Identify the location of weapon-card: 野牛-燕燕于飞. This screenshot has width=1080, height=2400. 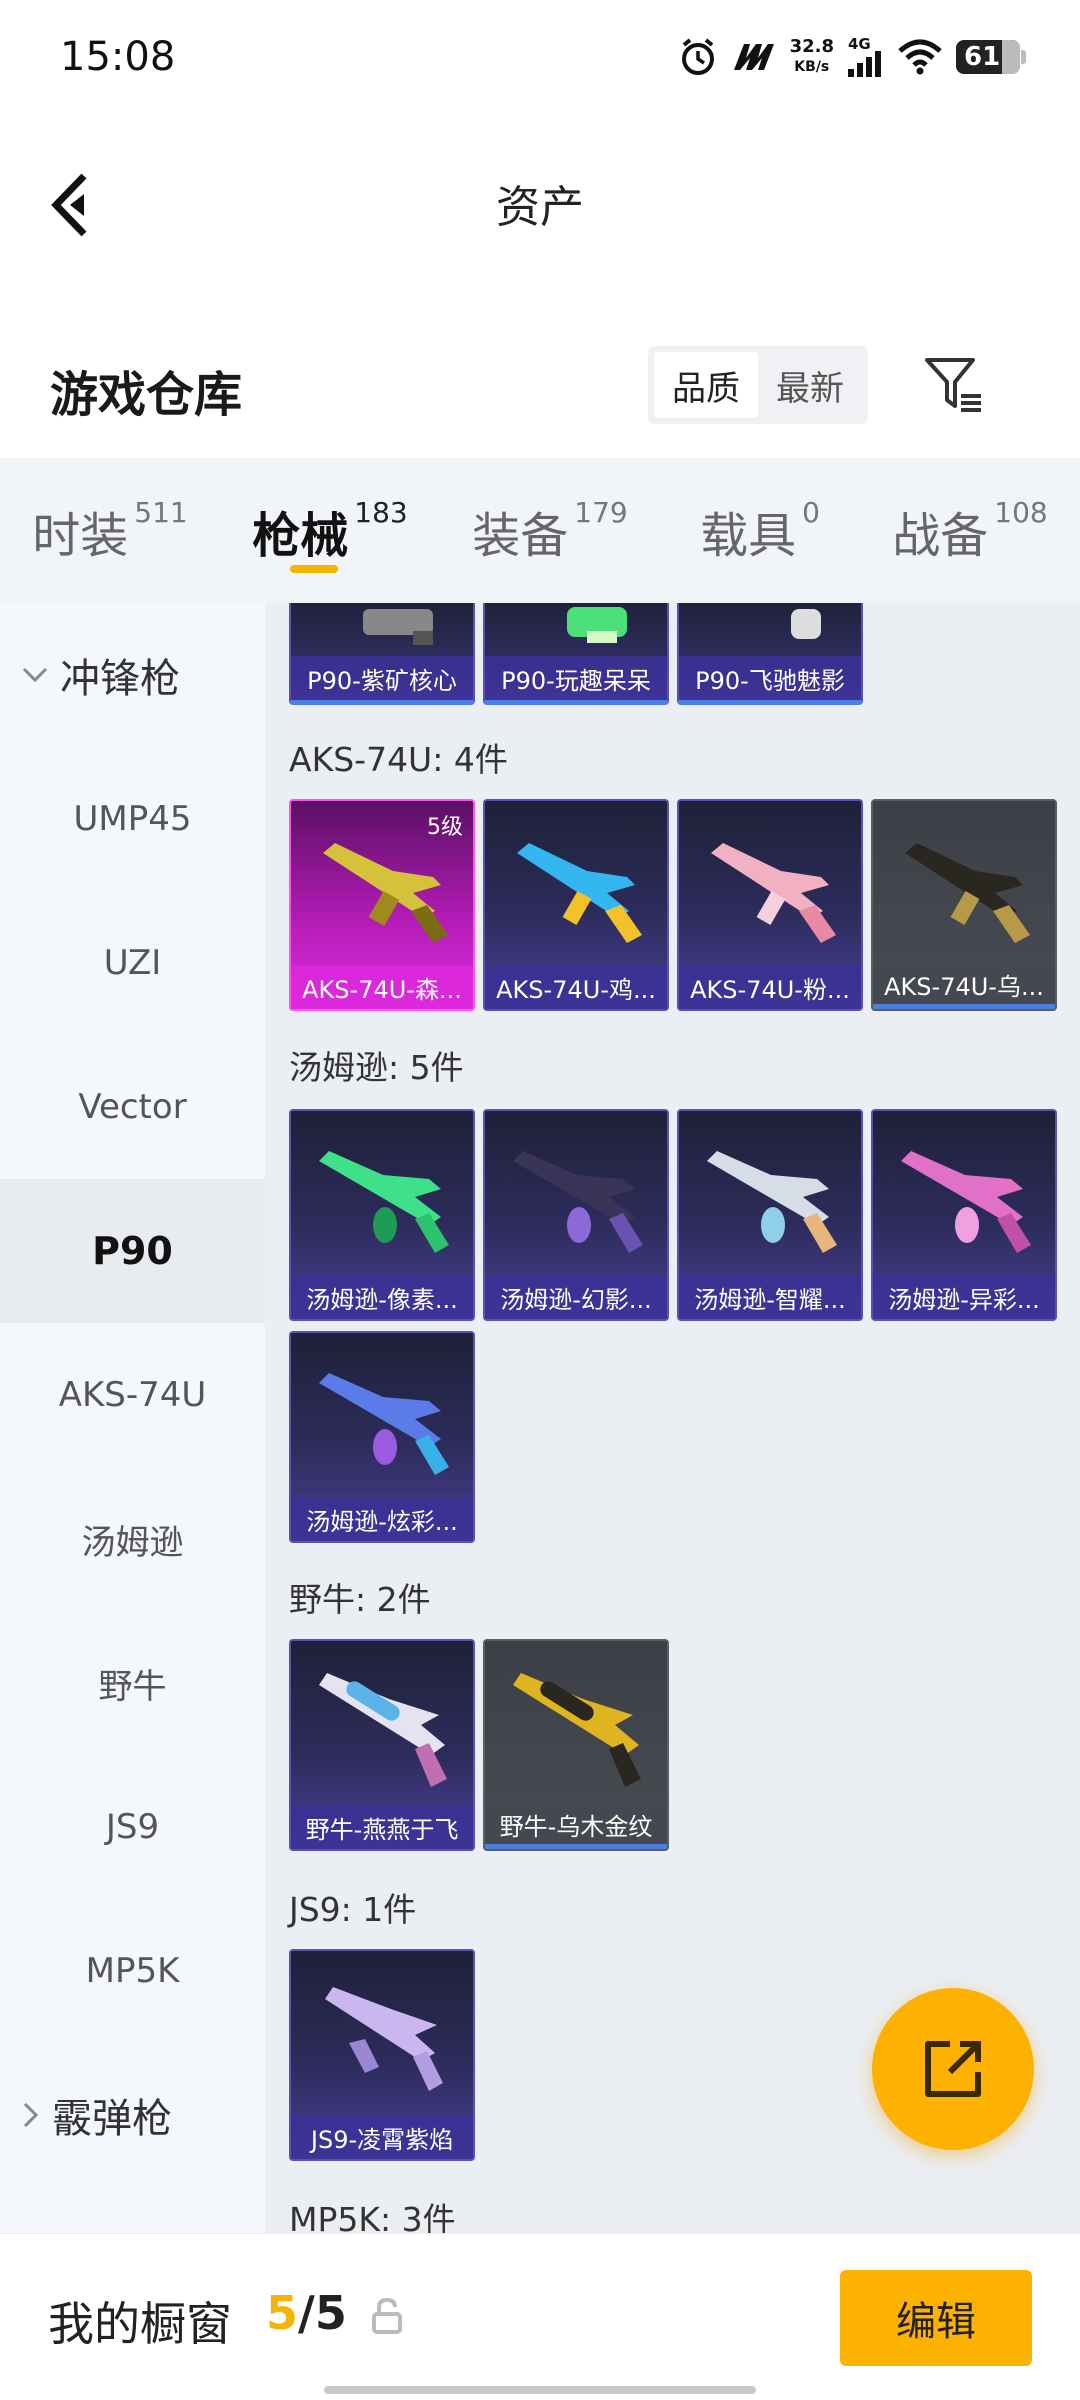
(382, 1745).